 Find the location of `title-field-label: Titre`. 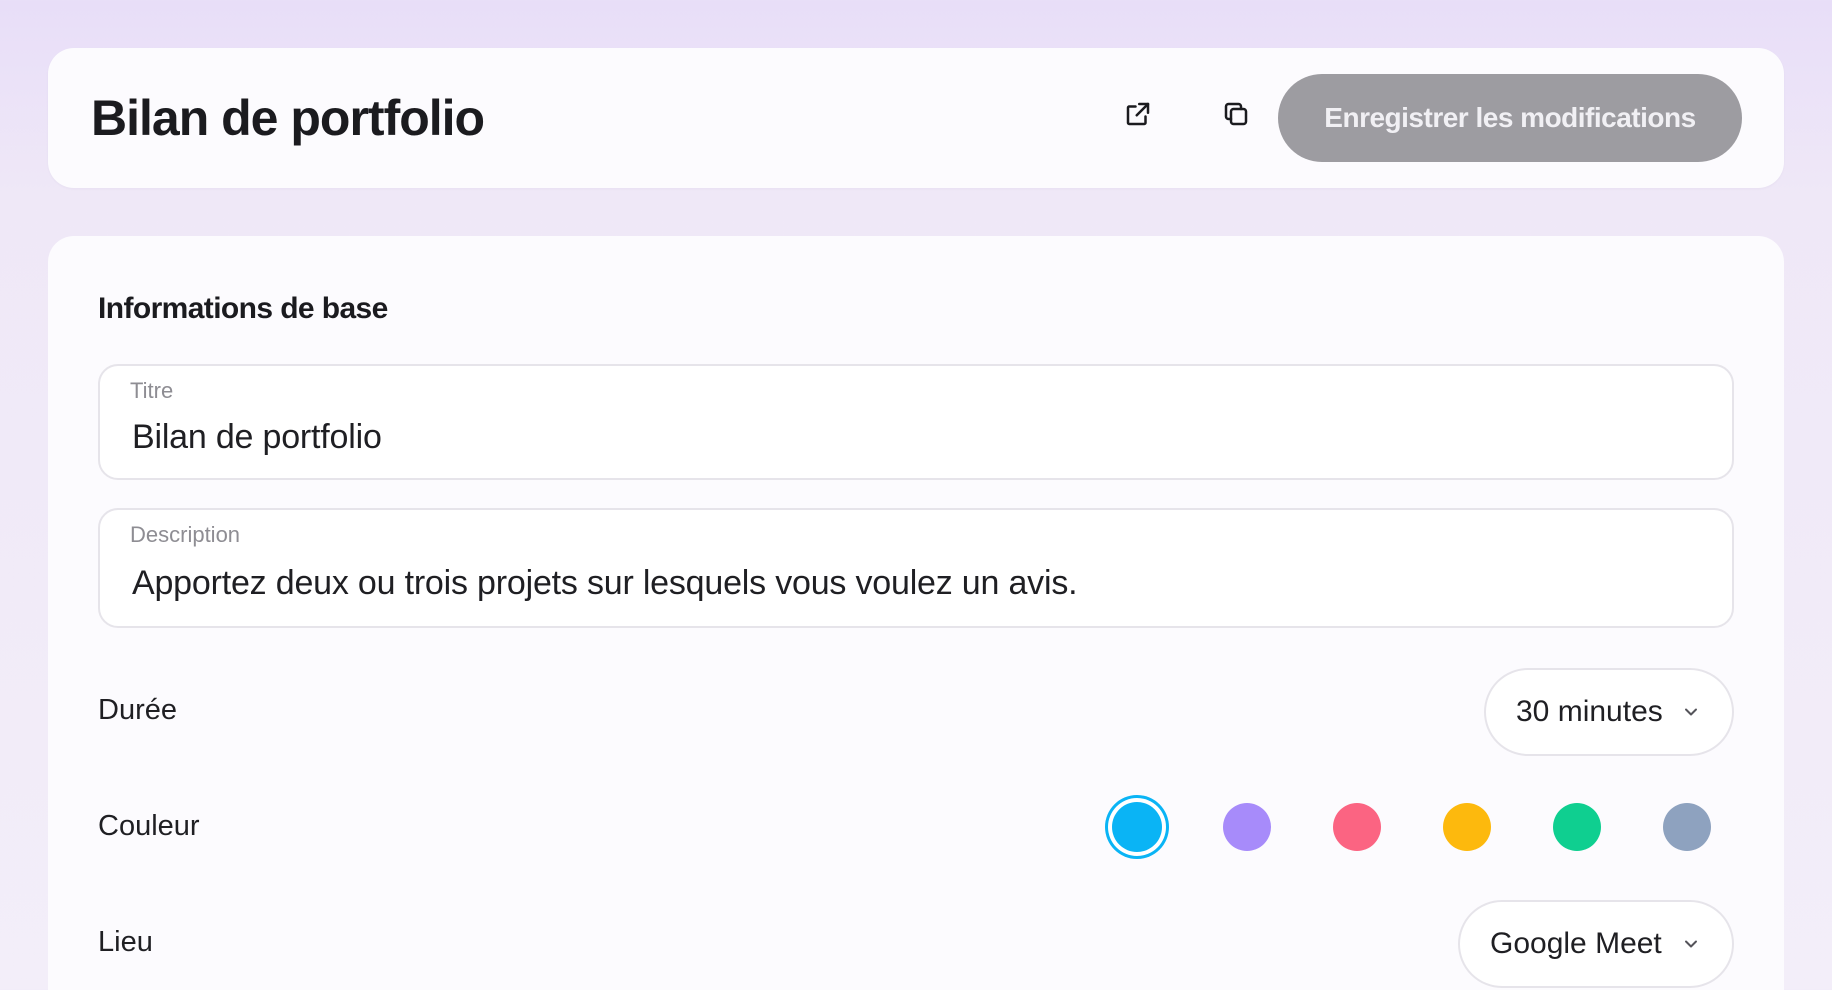

title-field-label: Titre is located at coordinates (152, 390).